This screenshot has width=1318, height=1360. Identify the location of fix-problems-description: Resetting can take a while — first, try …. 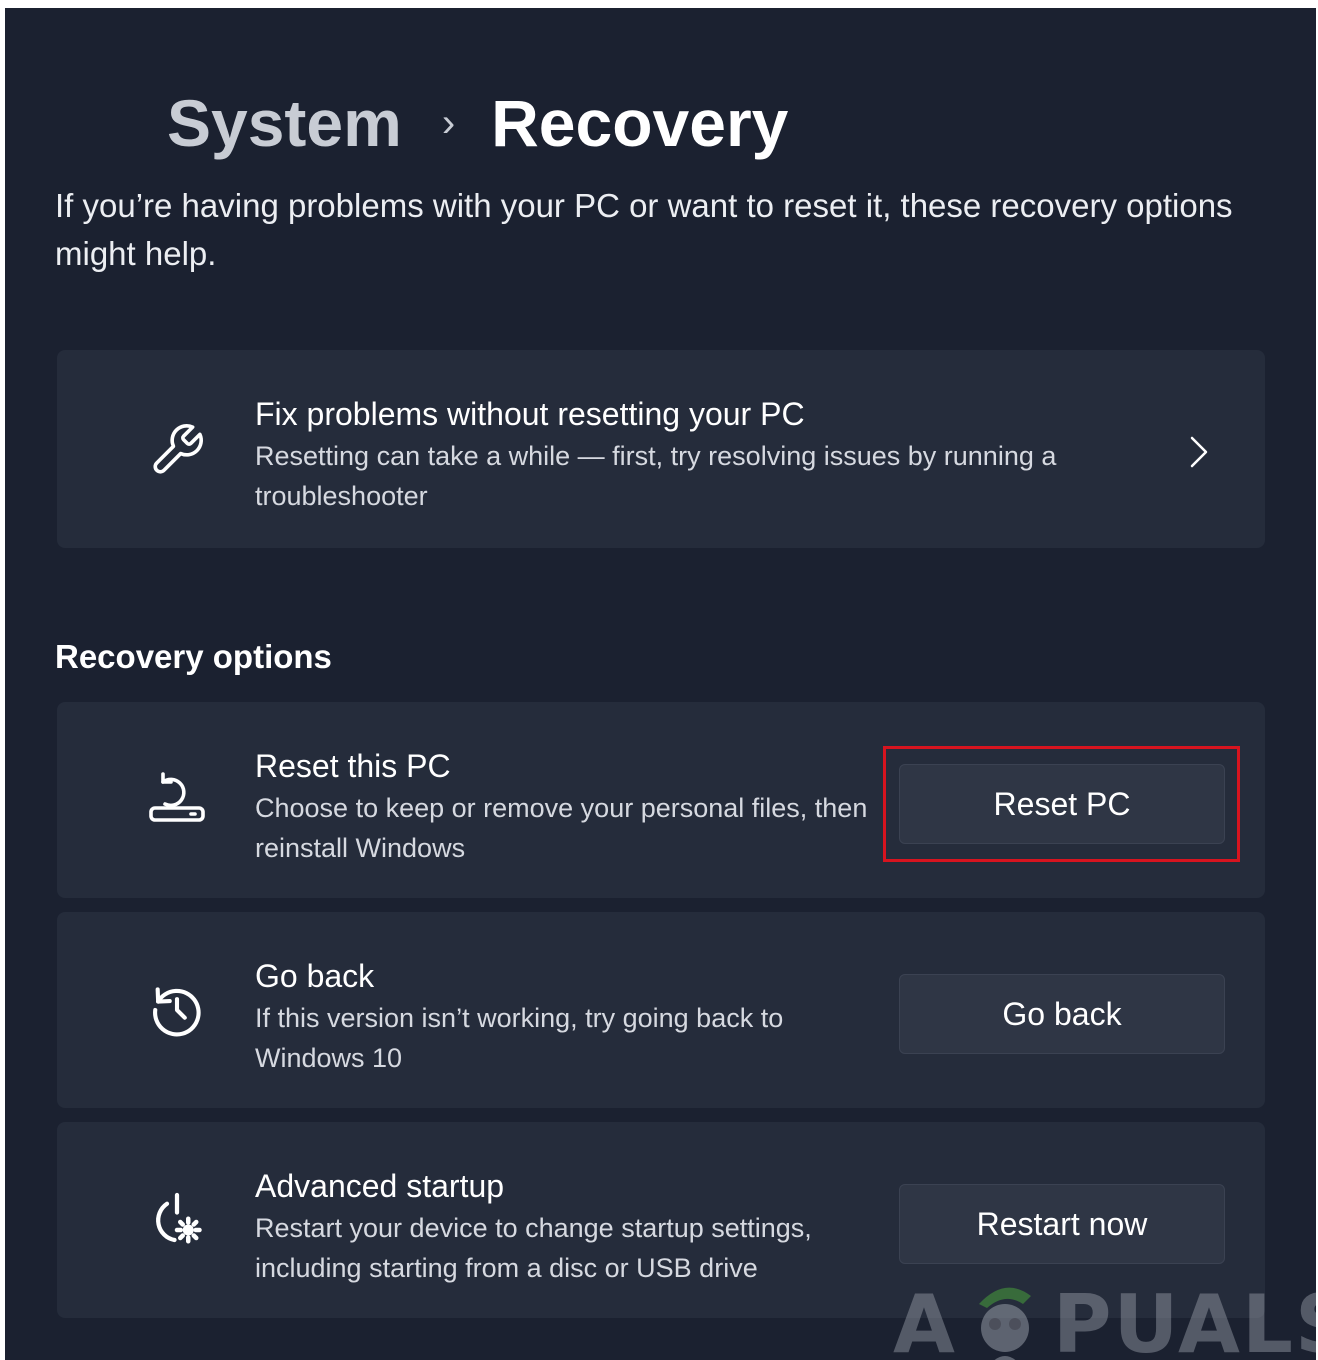
(656, 476).